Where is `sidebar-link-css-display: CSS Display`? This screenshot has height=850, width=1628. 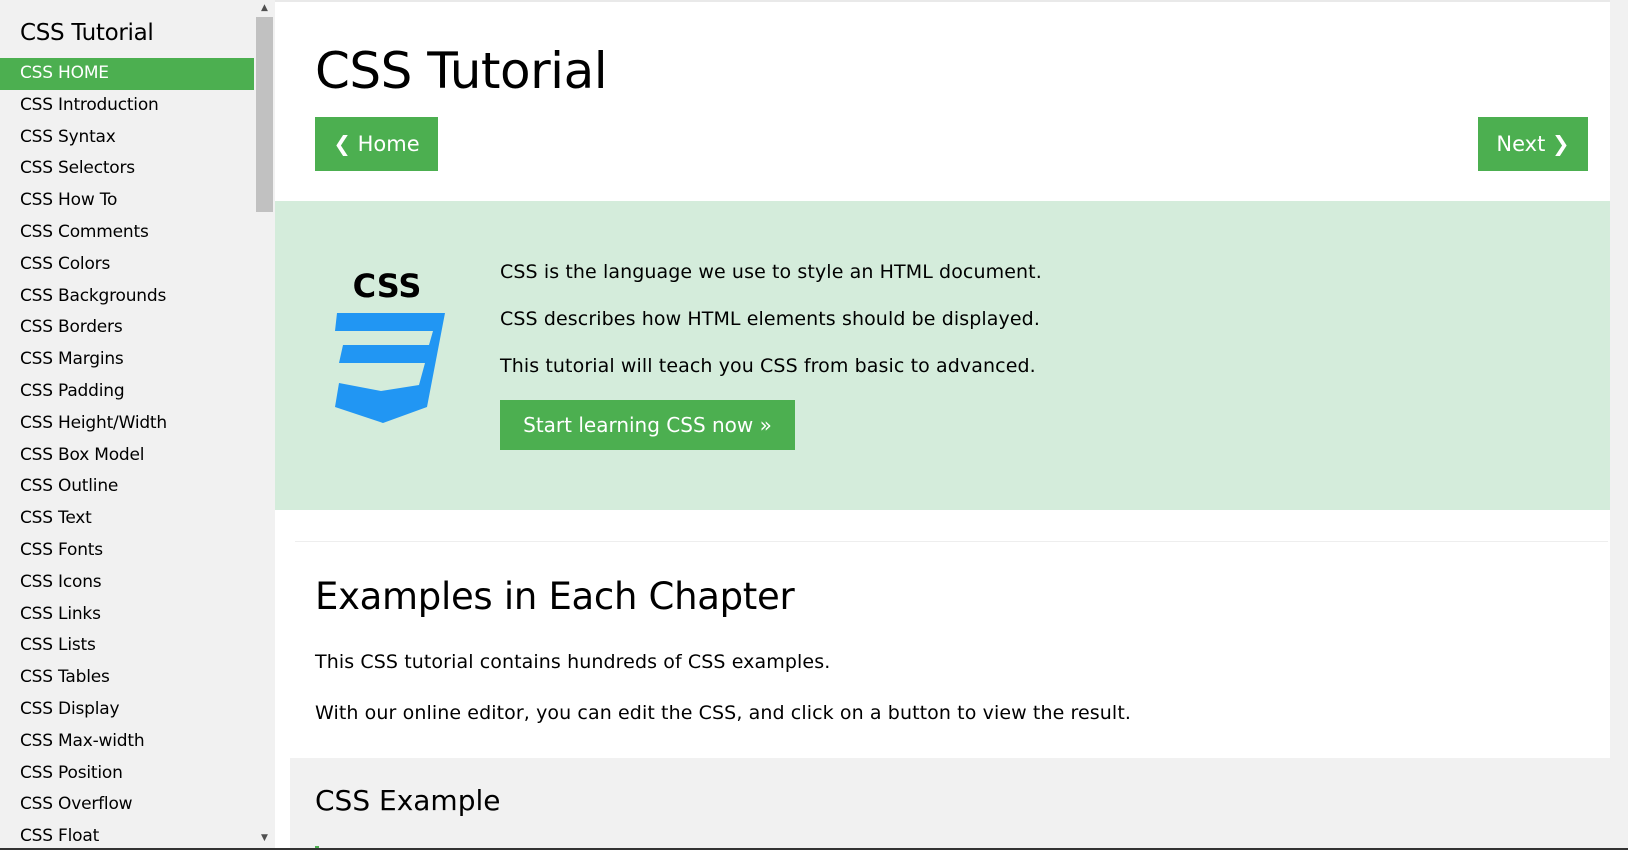
sidebar-link-css-display: CSS Display is located at coordinates (127, 710).